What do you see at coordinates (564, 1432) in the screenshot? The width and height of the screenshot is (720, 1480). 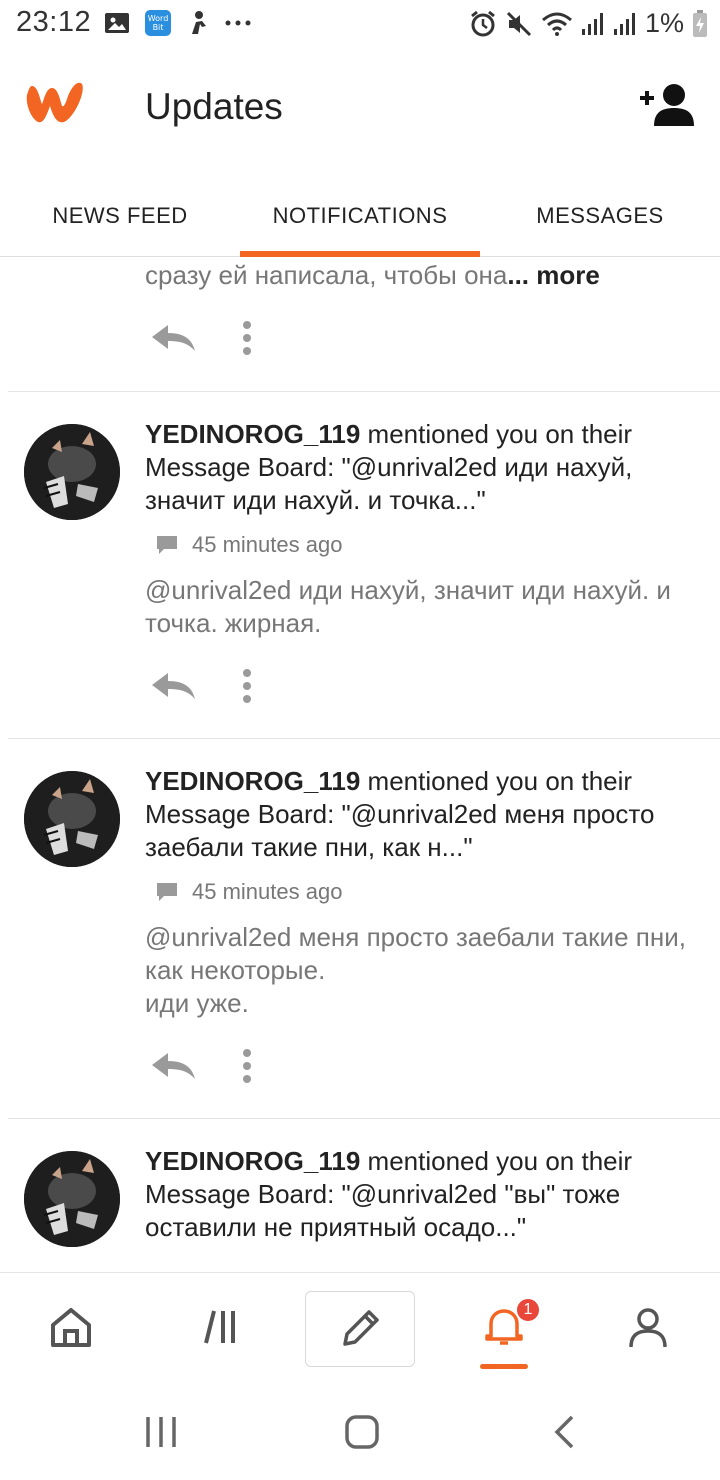 I see `back-icon` at bounding box center [564, 1432].